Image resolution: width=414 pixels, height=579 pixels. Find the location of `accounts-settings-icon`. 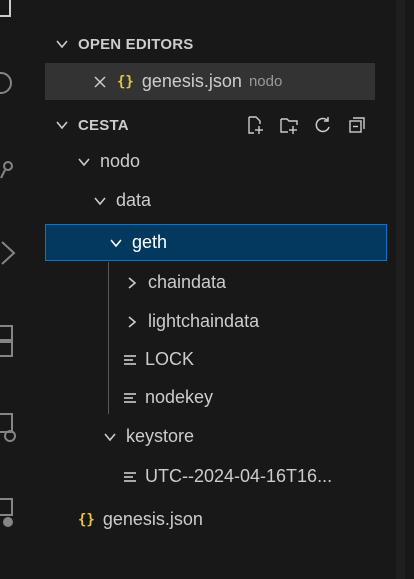

accounts-settings-icon is located at coordinates (15, 515).